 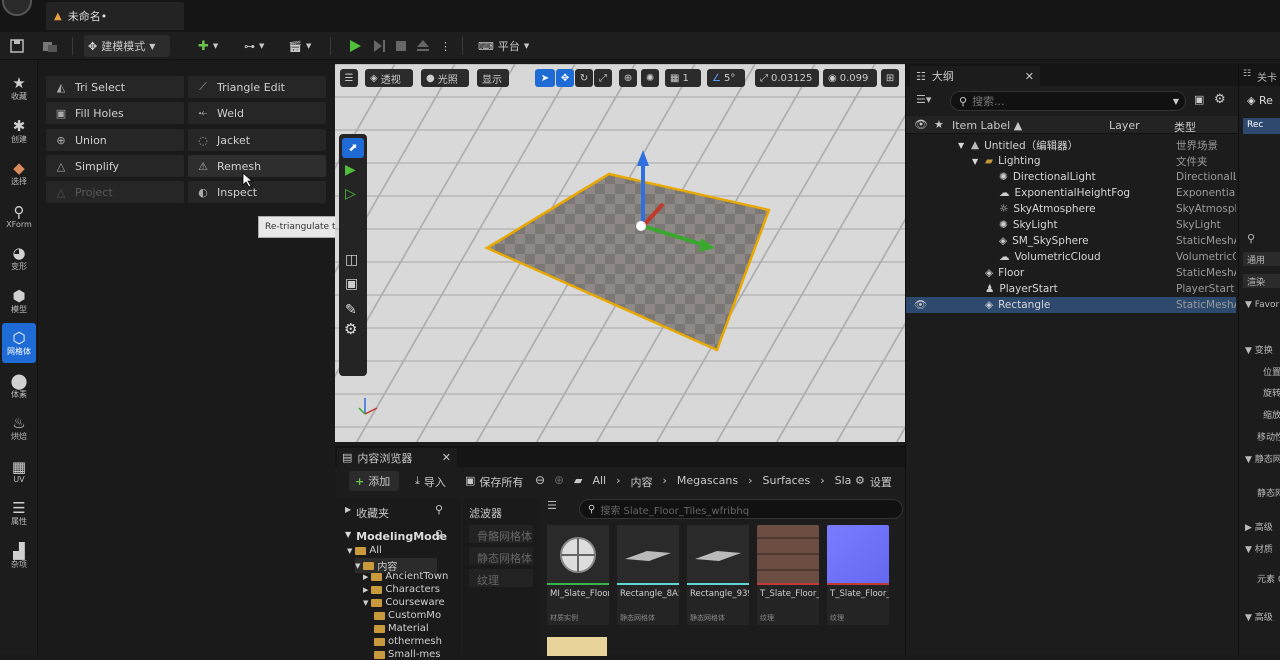 I want to click on asset-tile: MI_Slate_Floor_Tiles_… 材质实例, so click(x=578, y=575).